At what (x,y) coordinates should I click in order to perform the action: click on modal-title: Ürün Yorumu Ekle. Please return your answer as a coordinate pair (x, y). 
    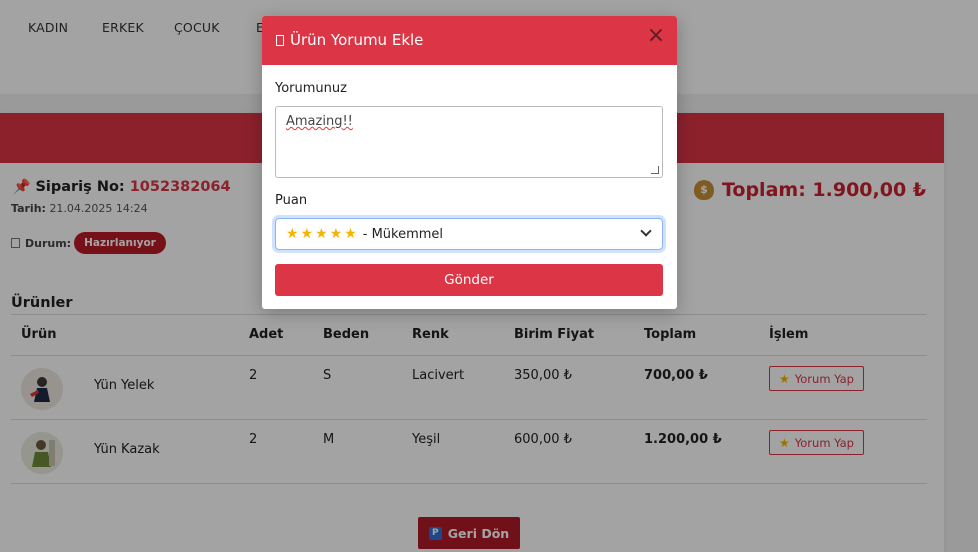
    Looking at the image, I should click on (349, 40).